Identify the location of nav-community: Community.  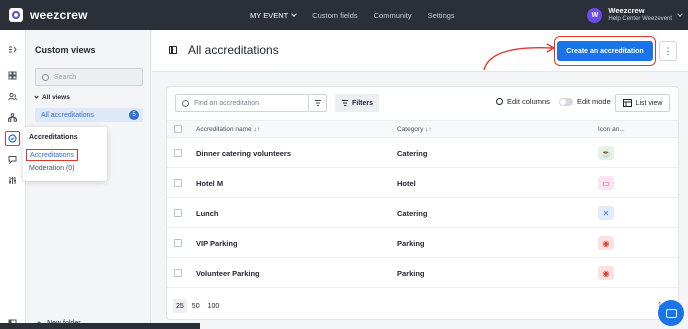
(393, 15).